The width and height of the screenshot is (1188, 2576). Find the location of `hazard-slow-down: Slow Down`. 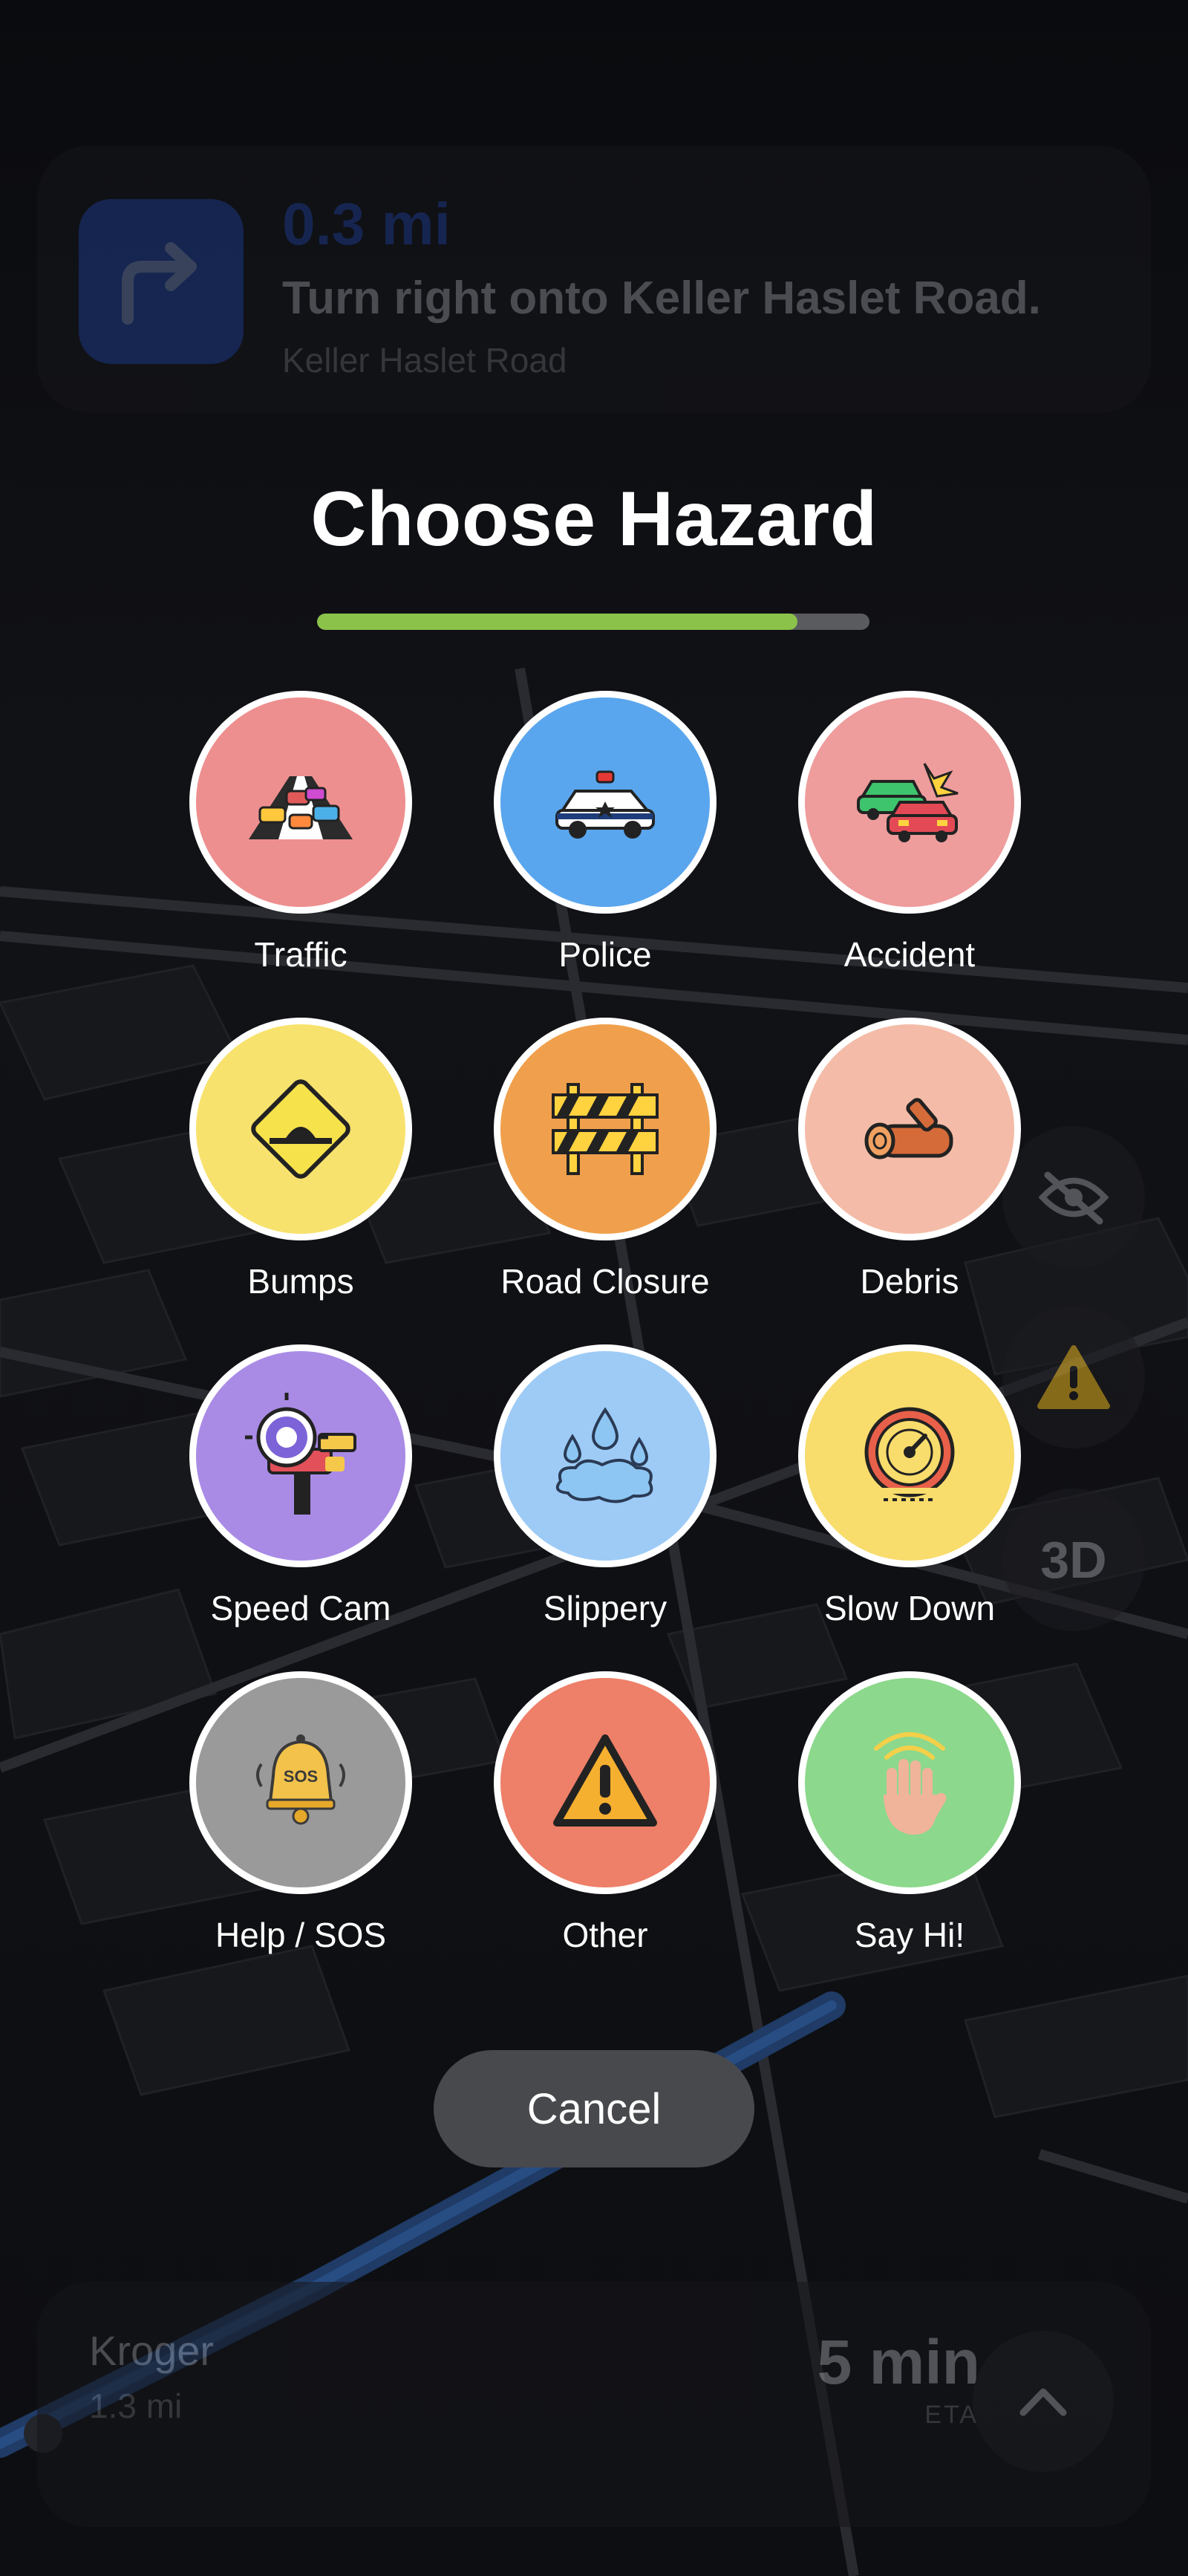

hazard-slow-down: Slow Down is located at coordinates (910, 1507).